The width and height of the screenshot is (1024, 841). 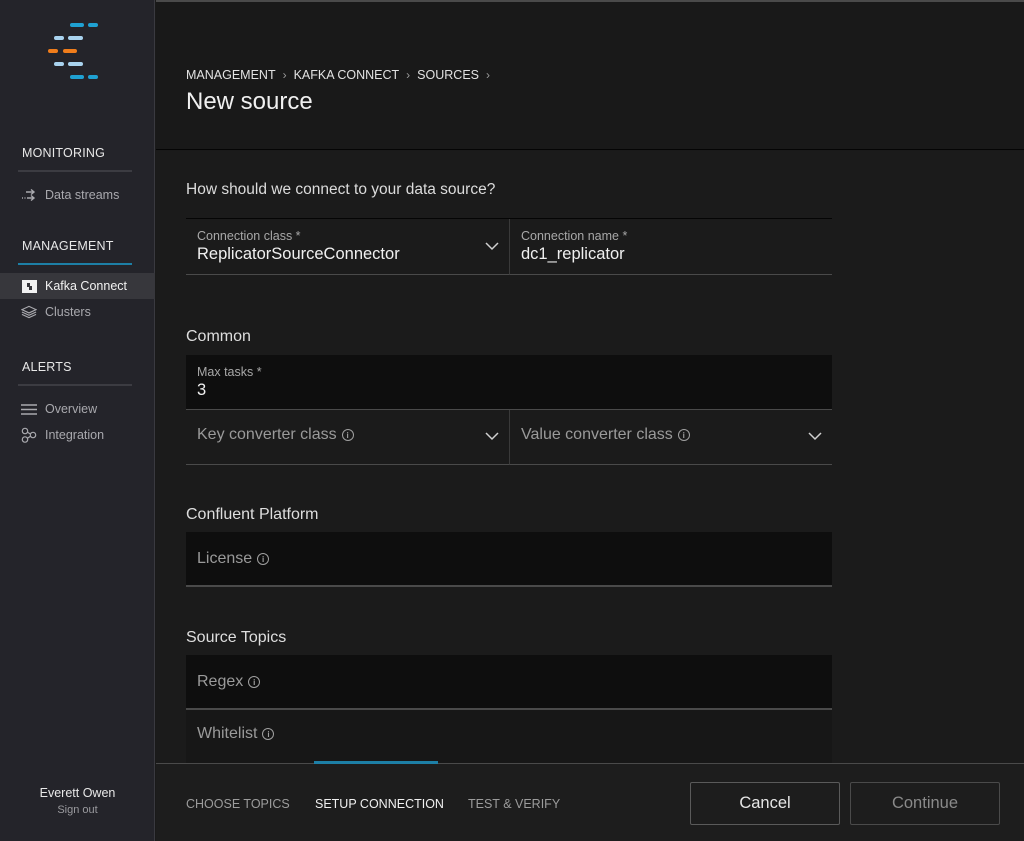 I want to click on license-input: License i, so click(x=509, y=559).